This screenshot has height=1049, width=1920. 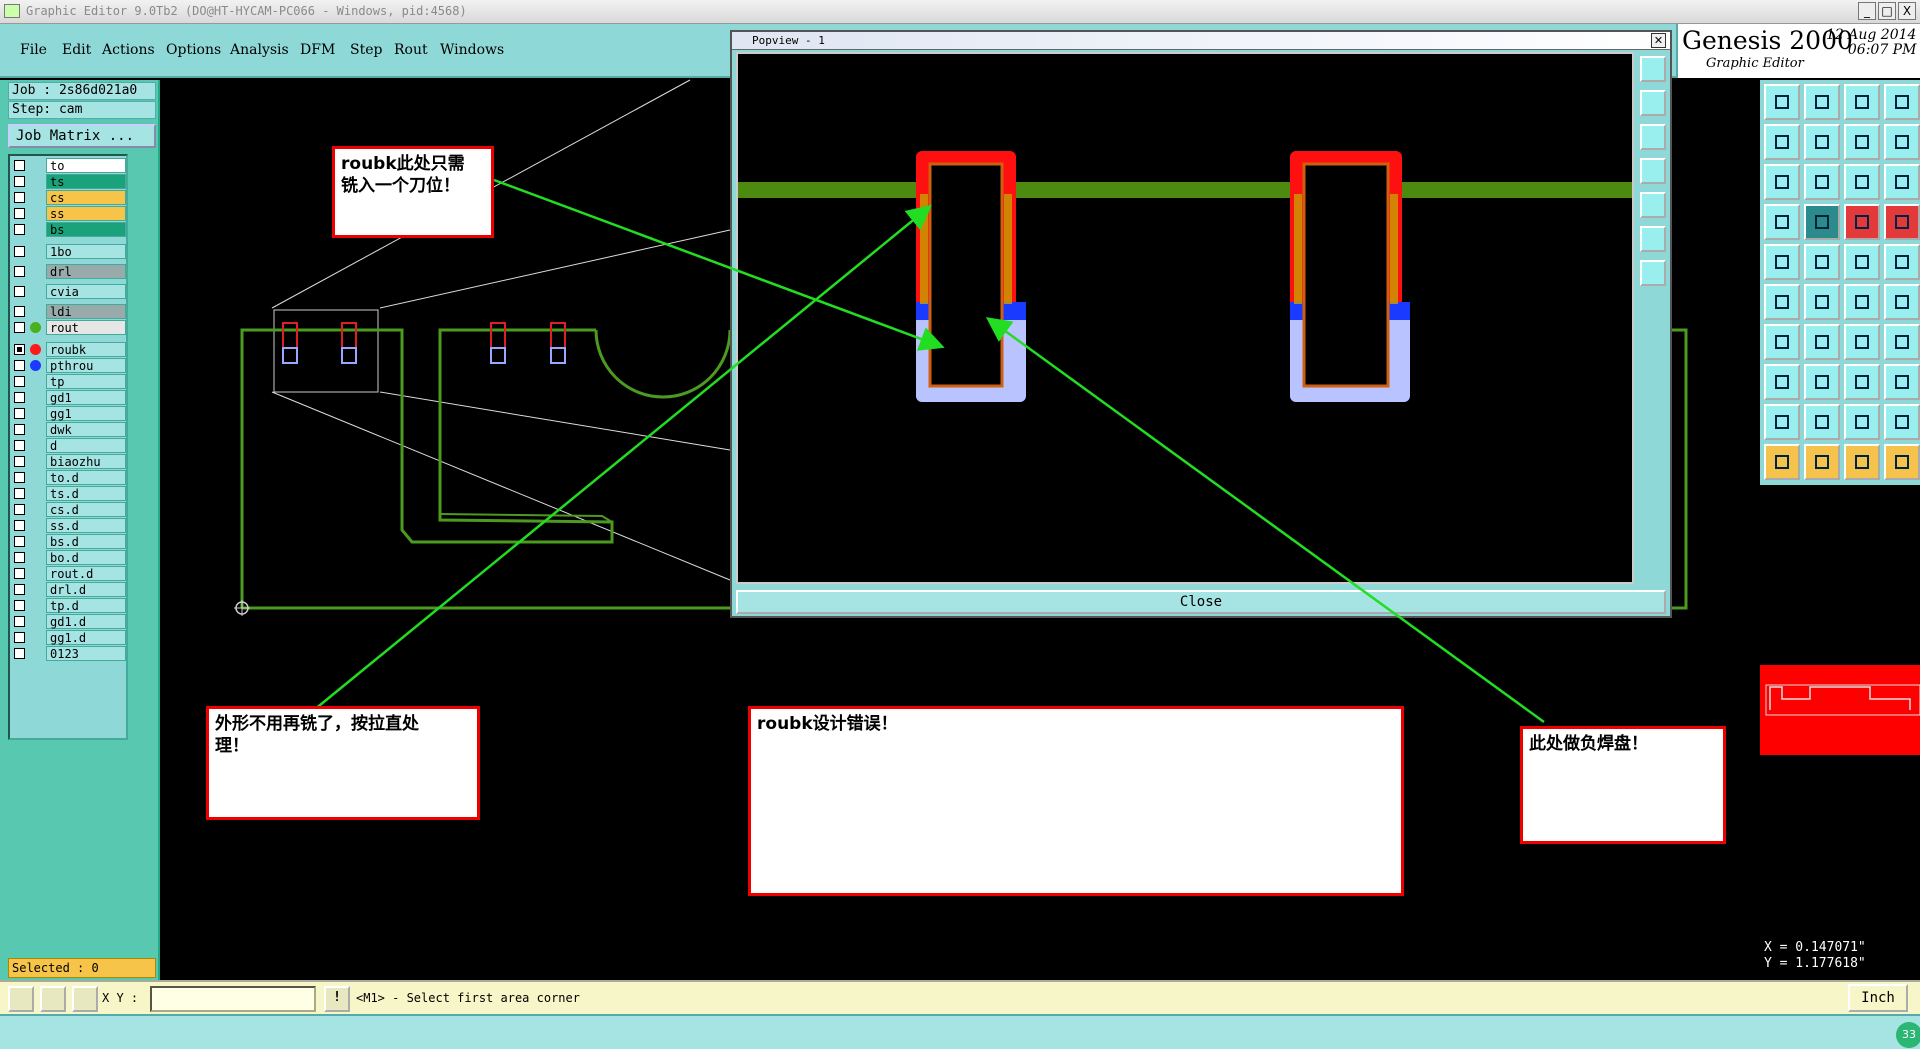 What do you see at coordinates (1653, 171) in the screenshot?
I see `popview-pan-left-icon` at bounding box center [1653, 171].